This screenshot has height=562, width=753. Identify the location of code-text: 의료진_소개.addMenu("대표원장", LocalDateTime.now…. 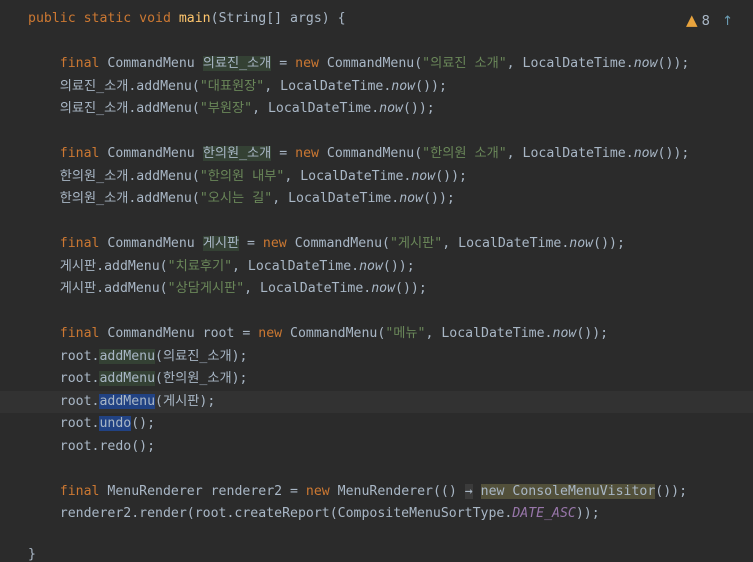
(237, 87).